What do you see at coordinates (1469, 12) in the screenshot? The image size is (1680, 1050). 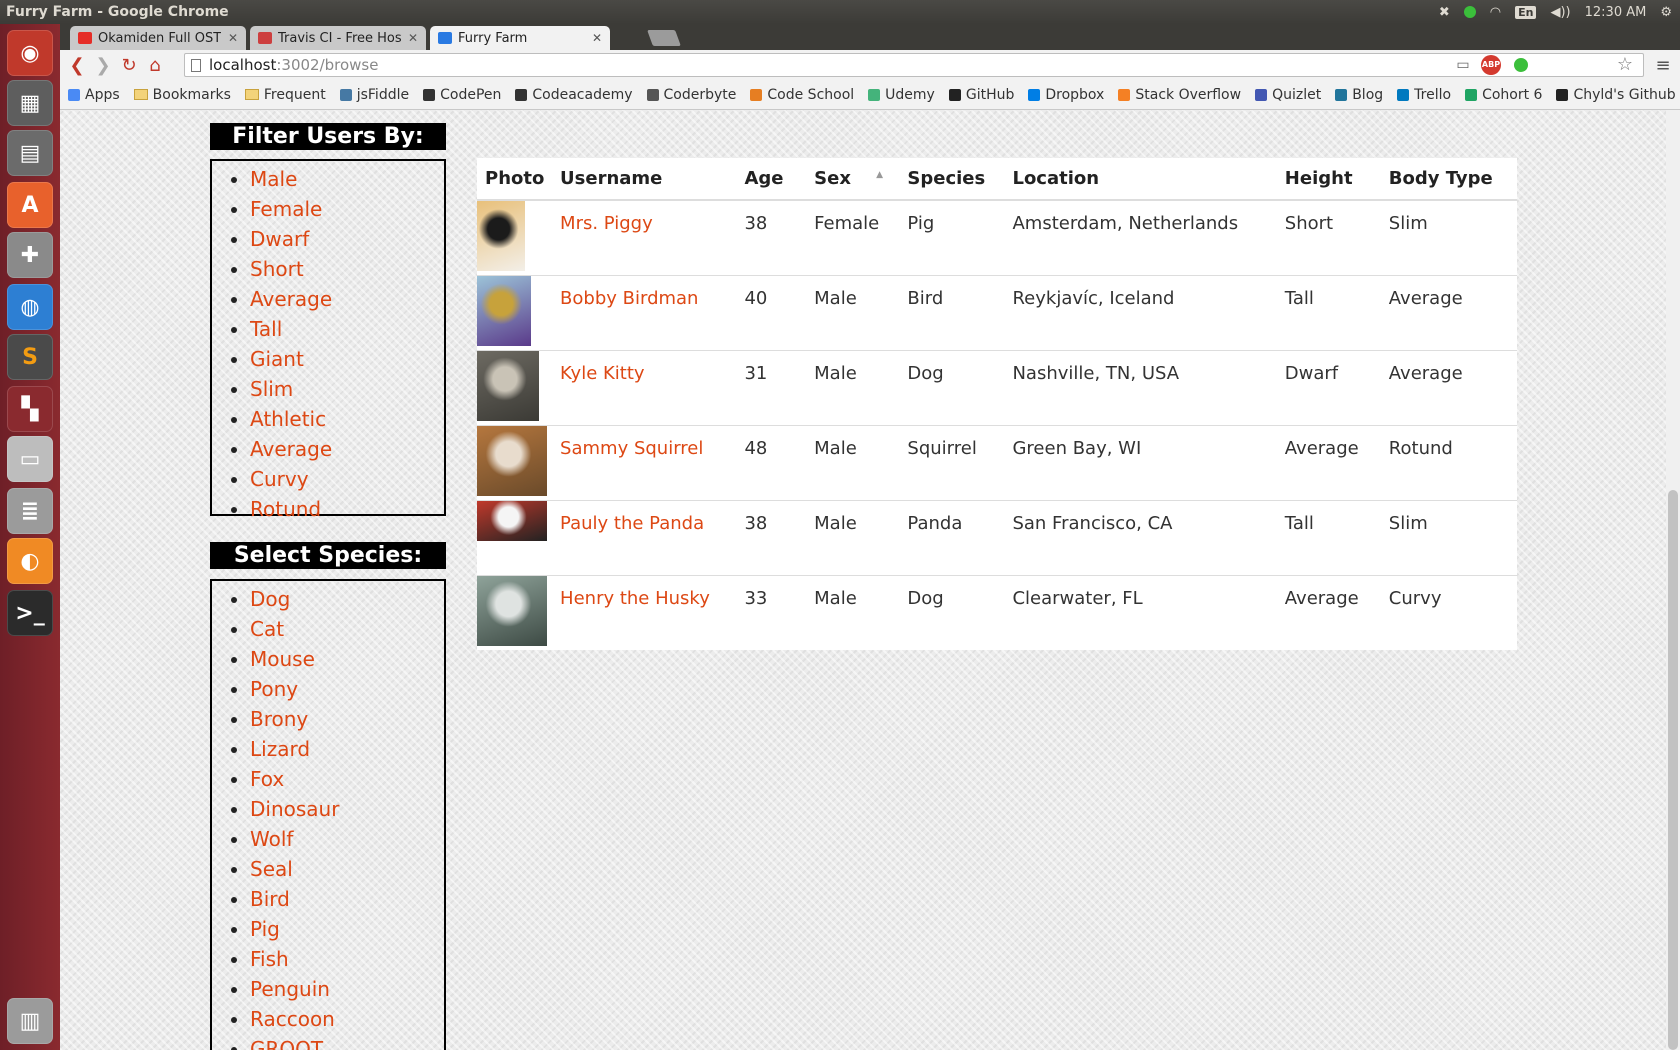 I see `status-dot-icon` at bounding box center [1469, 12].